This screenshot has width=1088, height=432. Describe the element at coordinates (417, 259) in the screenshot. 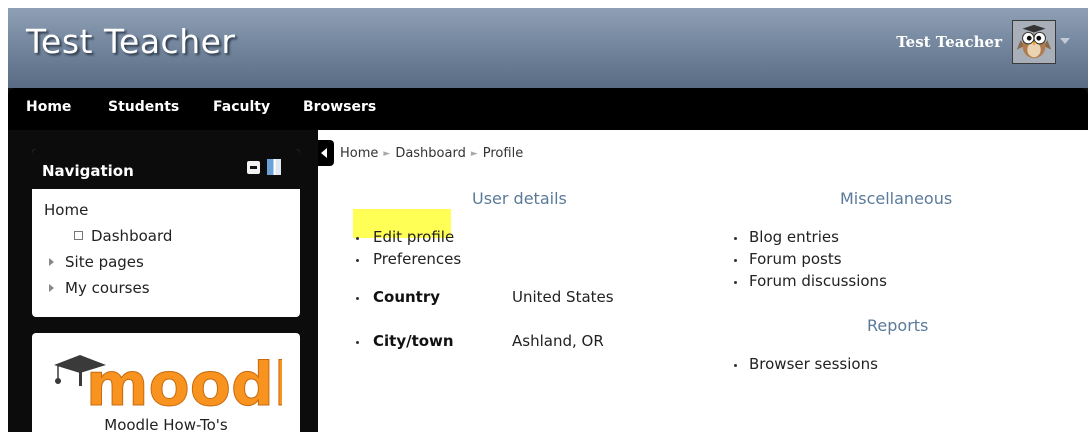

I see `preferences-link: Preferences` at that location.